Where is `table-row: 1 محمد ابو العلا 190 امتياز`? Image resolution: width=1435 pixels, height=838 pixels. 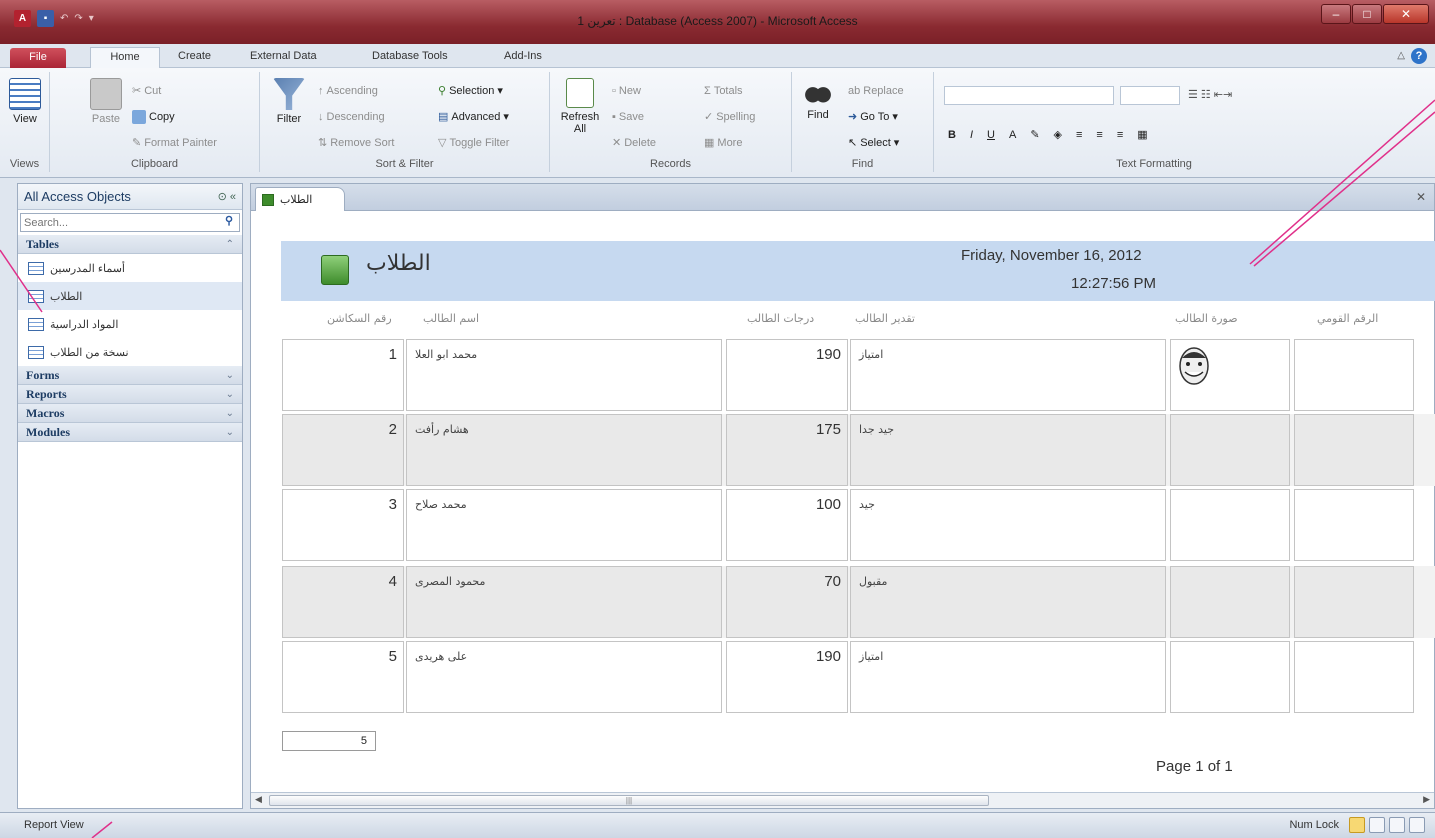
table-row: 1 محمد ابو العلا 190 امتياز is located at coordinates (858, 375).